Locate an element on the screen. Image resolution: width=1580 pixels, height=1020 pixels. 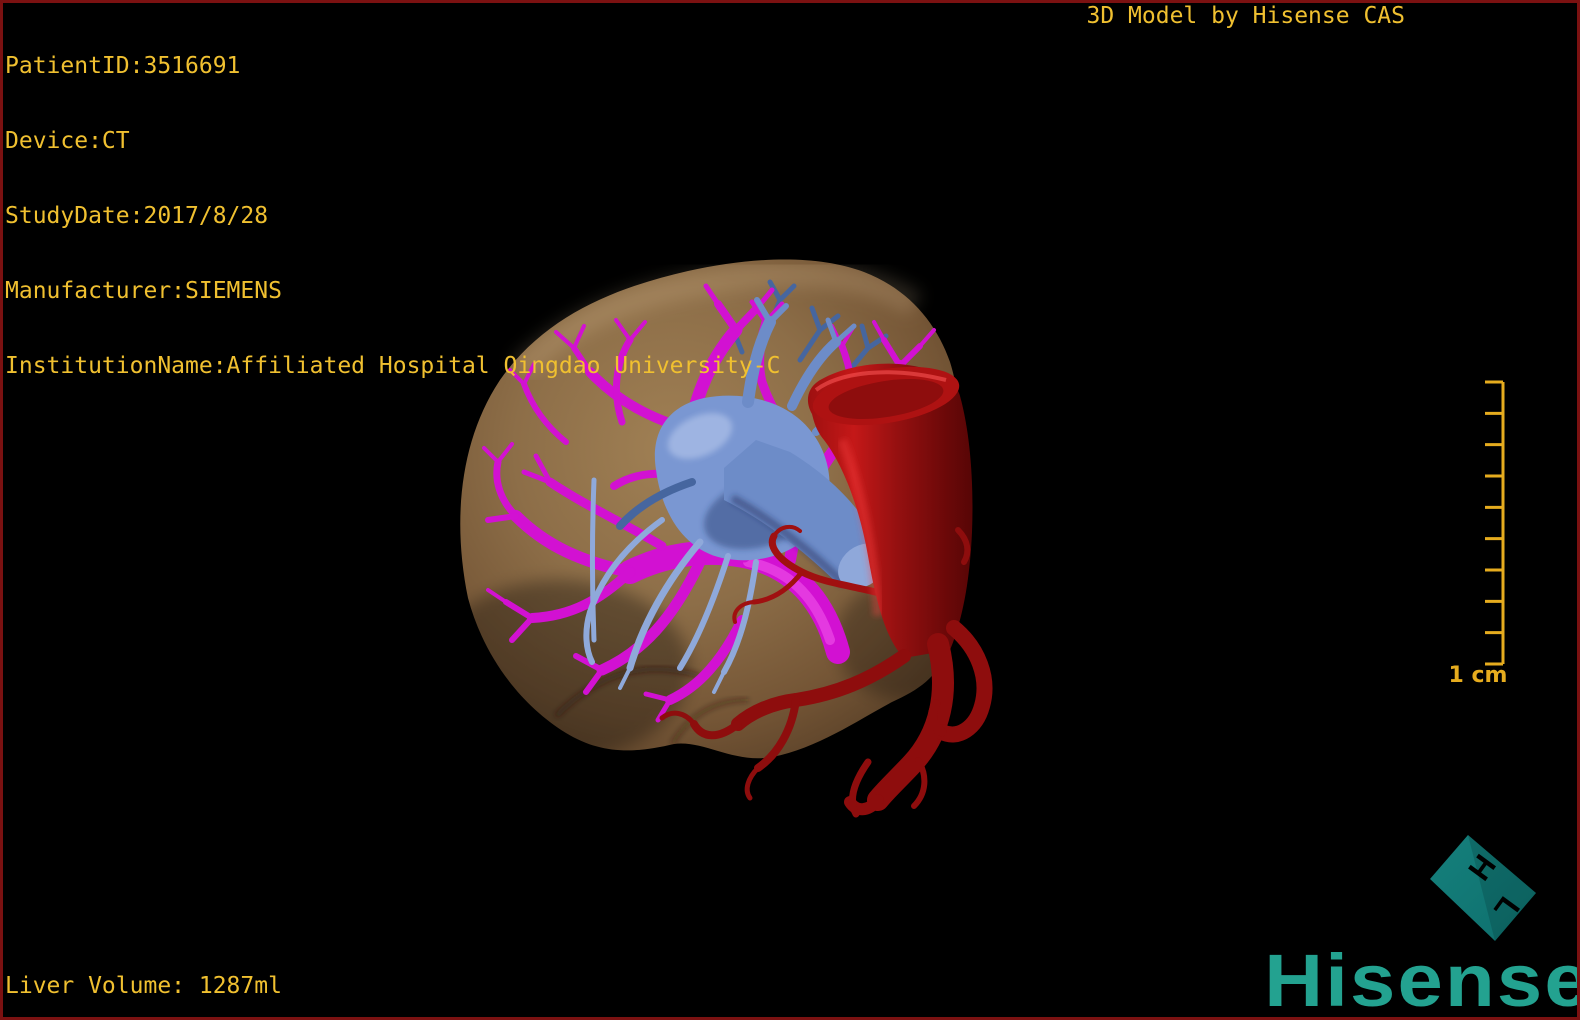
hisense-wordmark: Hisense is located at coordinates (1422, 979).